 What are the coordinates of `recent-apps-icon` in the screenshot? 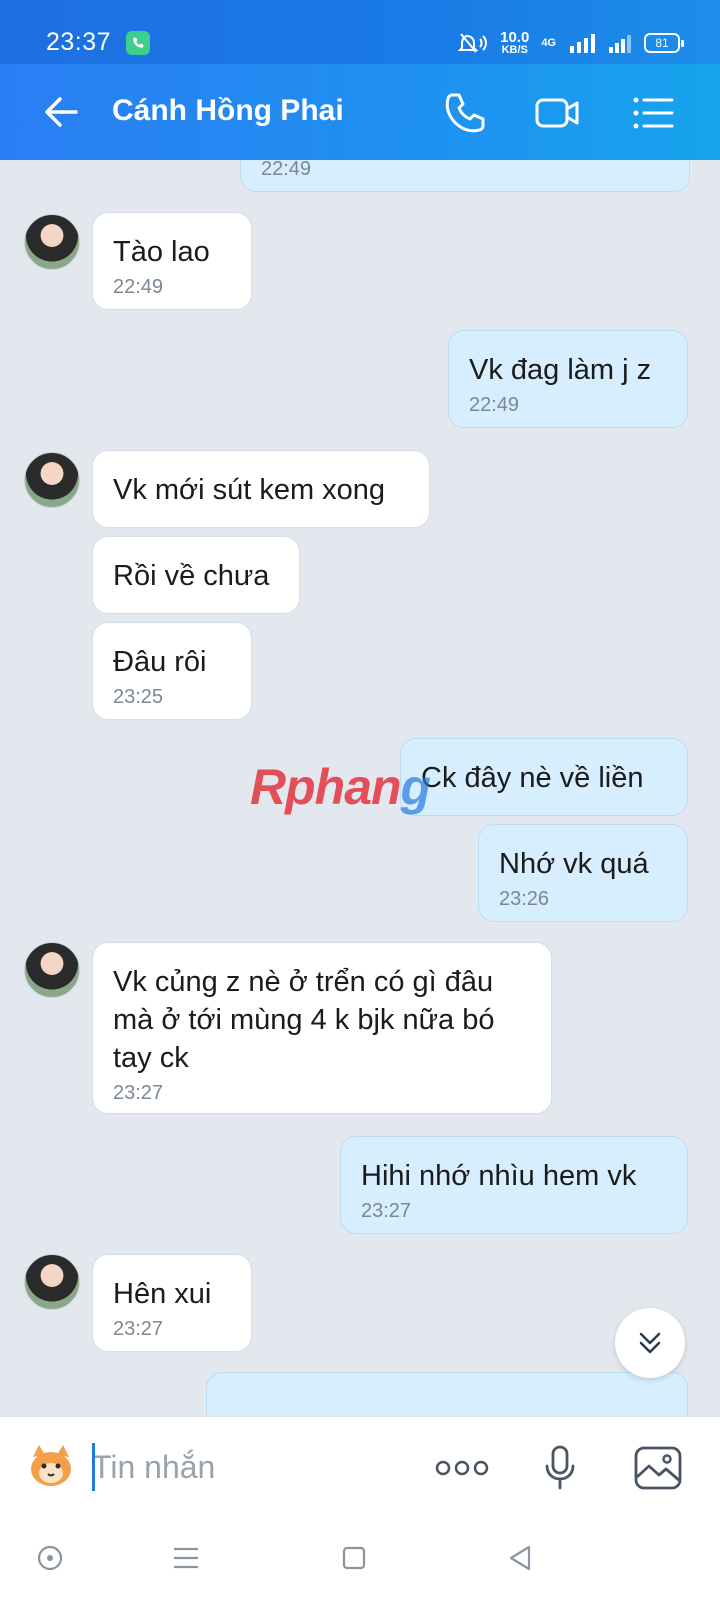 It's located at (186, 1558).